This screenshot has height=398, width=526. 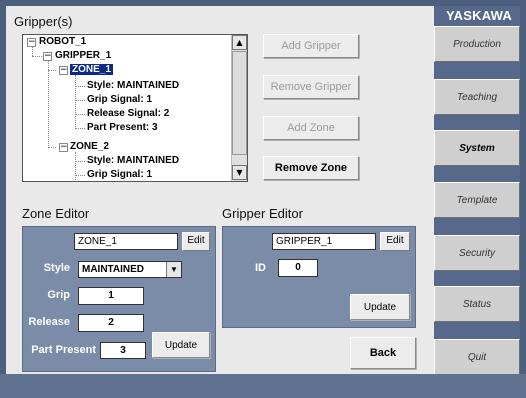 What do you see at coordinates (133, 86) in the screenshot?
I see `tree-item-zone1-style: Style: MAINTAINED` at bounding box center [133, 86].